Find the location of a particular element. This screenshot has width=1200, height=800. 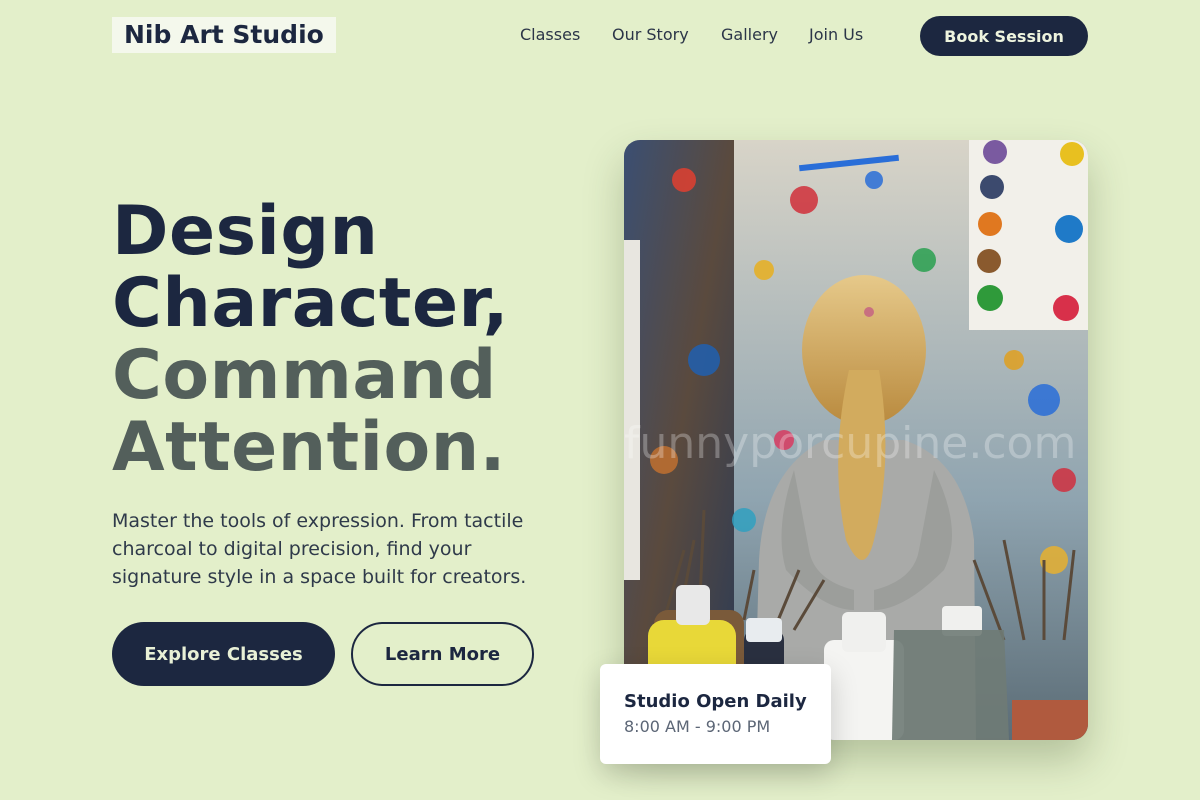

learn-more-button: Learn More is located at coordinates (442, 654).